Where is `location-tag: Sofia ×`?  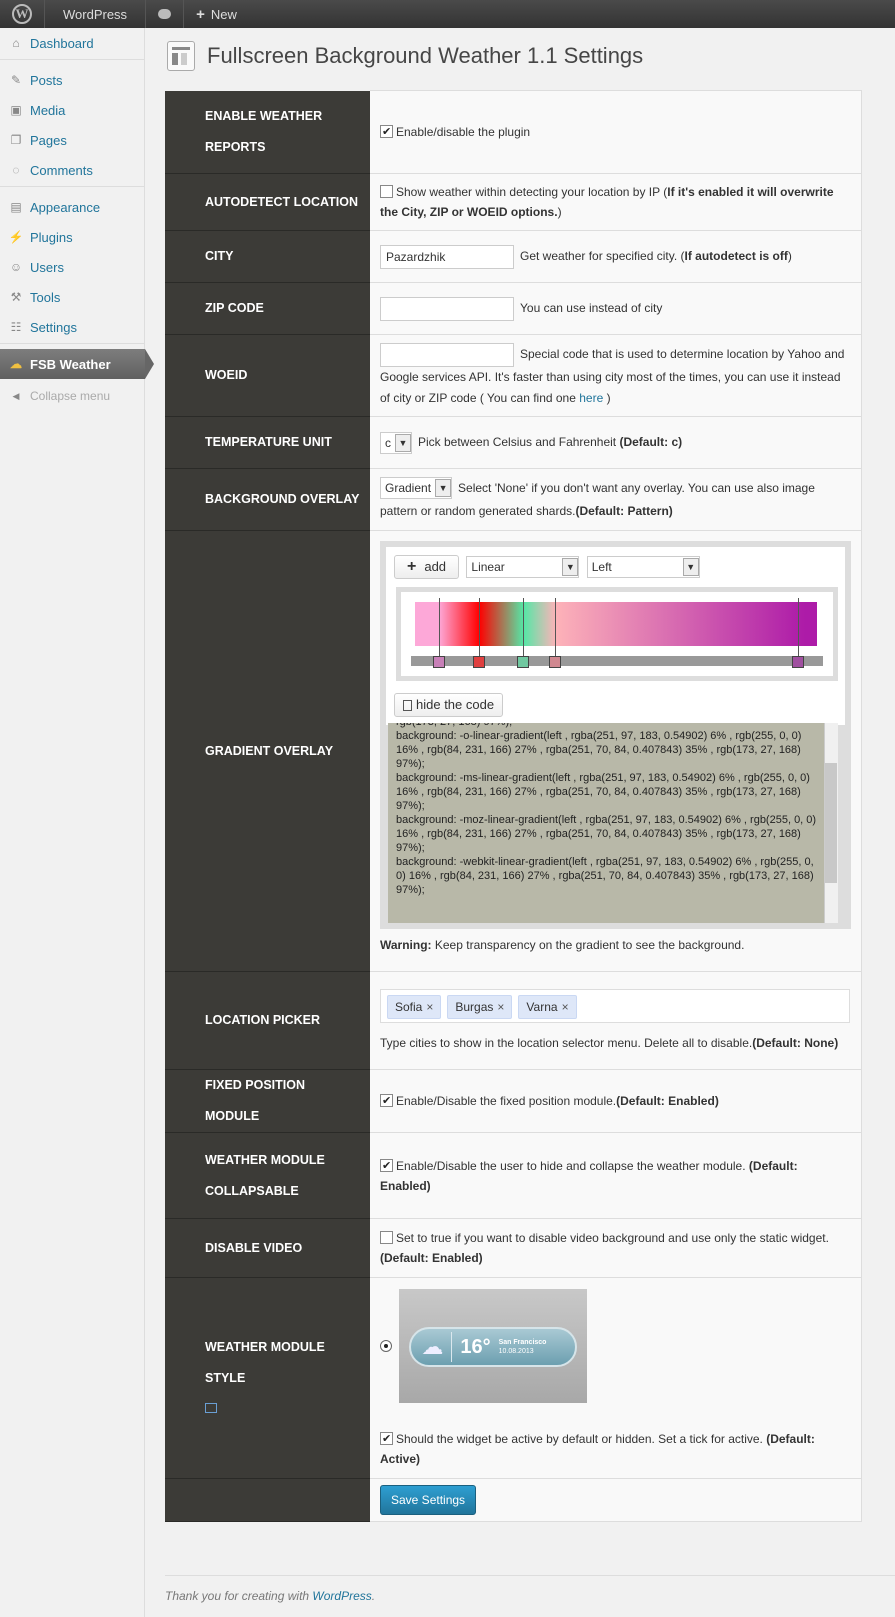 location-tag: Sofia × is located at coordinates (414, 1006).